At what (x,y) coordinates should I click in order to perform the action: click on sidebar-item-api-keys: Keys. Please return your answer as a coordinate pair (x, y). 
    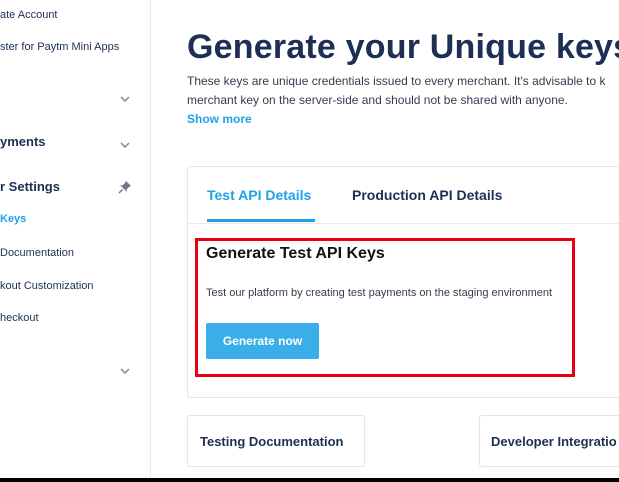
    Looking at the image, I should click on (13, 219).